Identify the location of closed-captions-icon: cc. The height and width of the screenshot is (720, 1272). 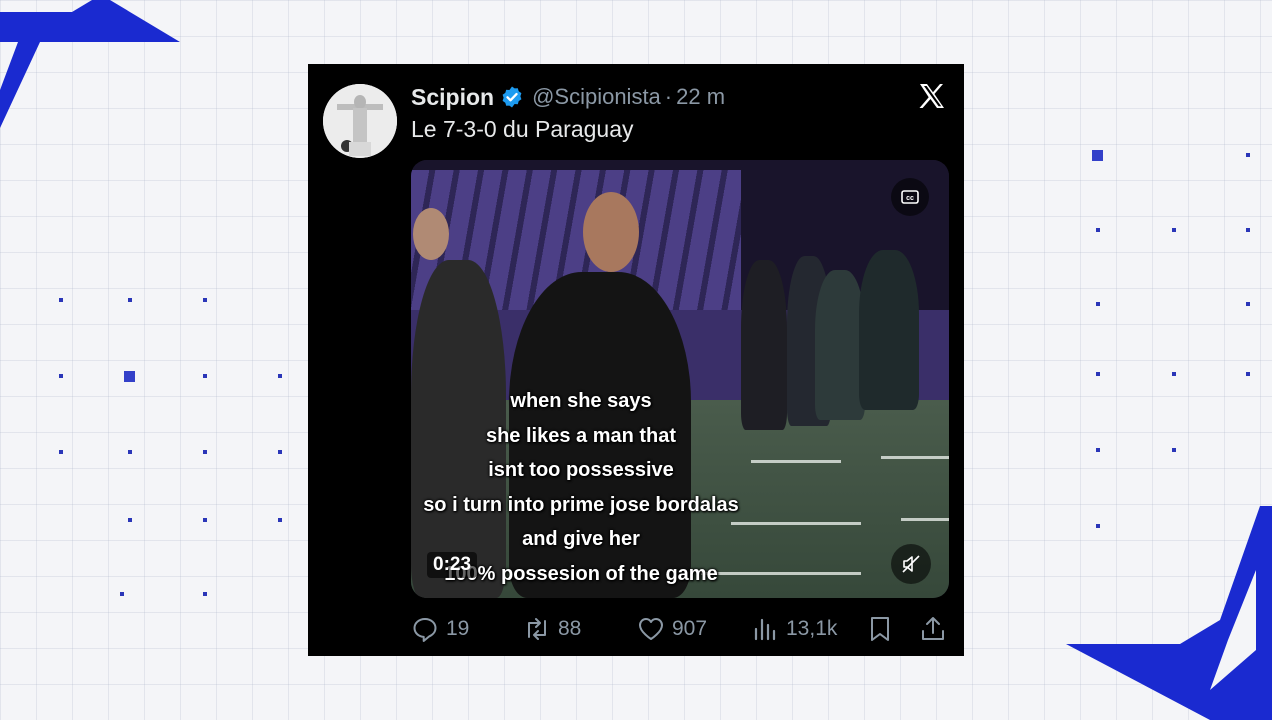
(910, 197).